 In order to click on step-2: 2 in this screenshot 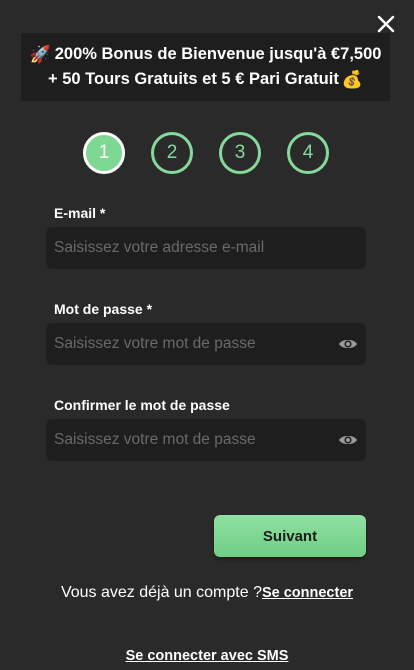, I will do `click(172, 153)`.